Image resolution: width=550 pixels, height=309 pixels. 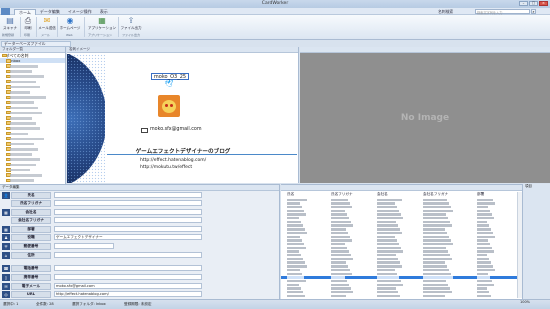 What do you see at coordinates (523, 3) in the screenshot?
I see `minimize-button: –` at bounding box center [523, 3].